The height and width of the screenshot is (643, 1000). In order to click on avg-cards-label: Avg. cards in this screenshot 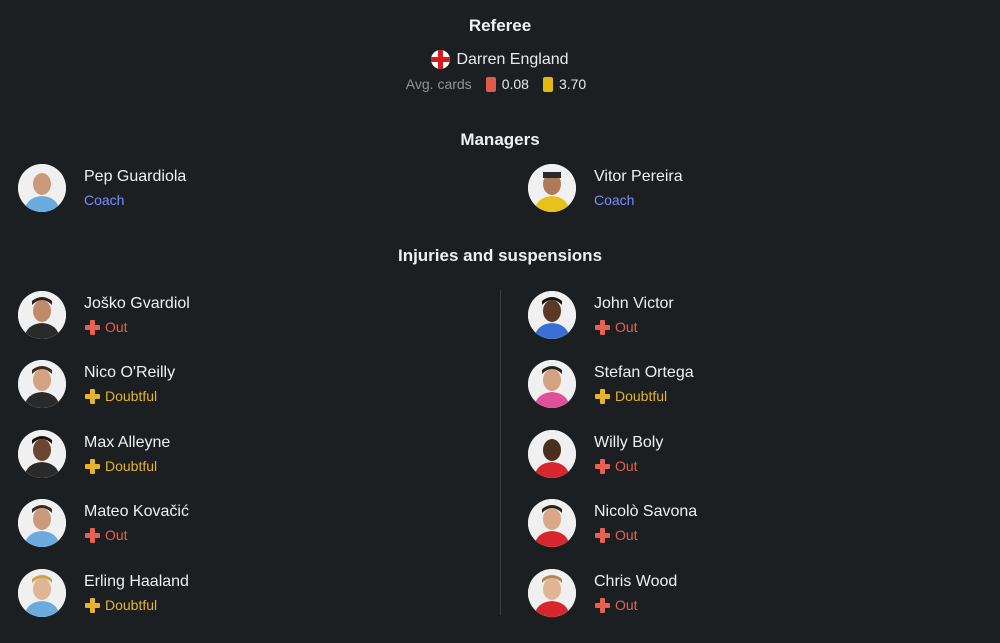, I will do `click(438, 84)`.